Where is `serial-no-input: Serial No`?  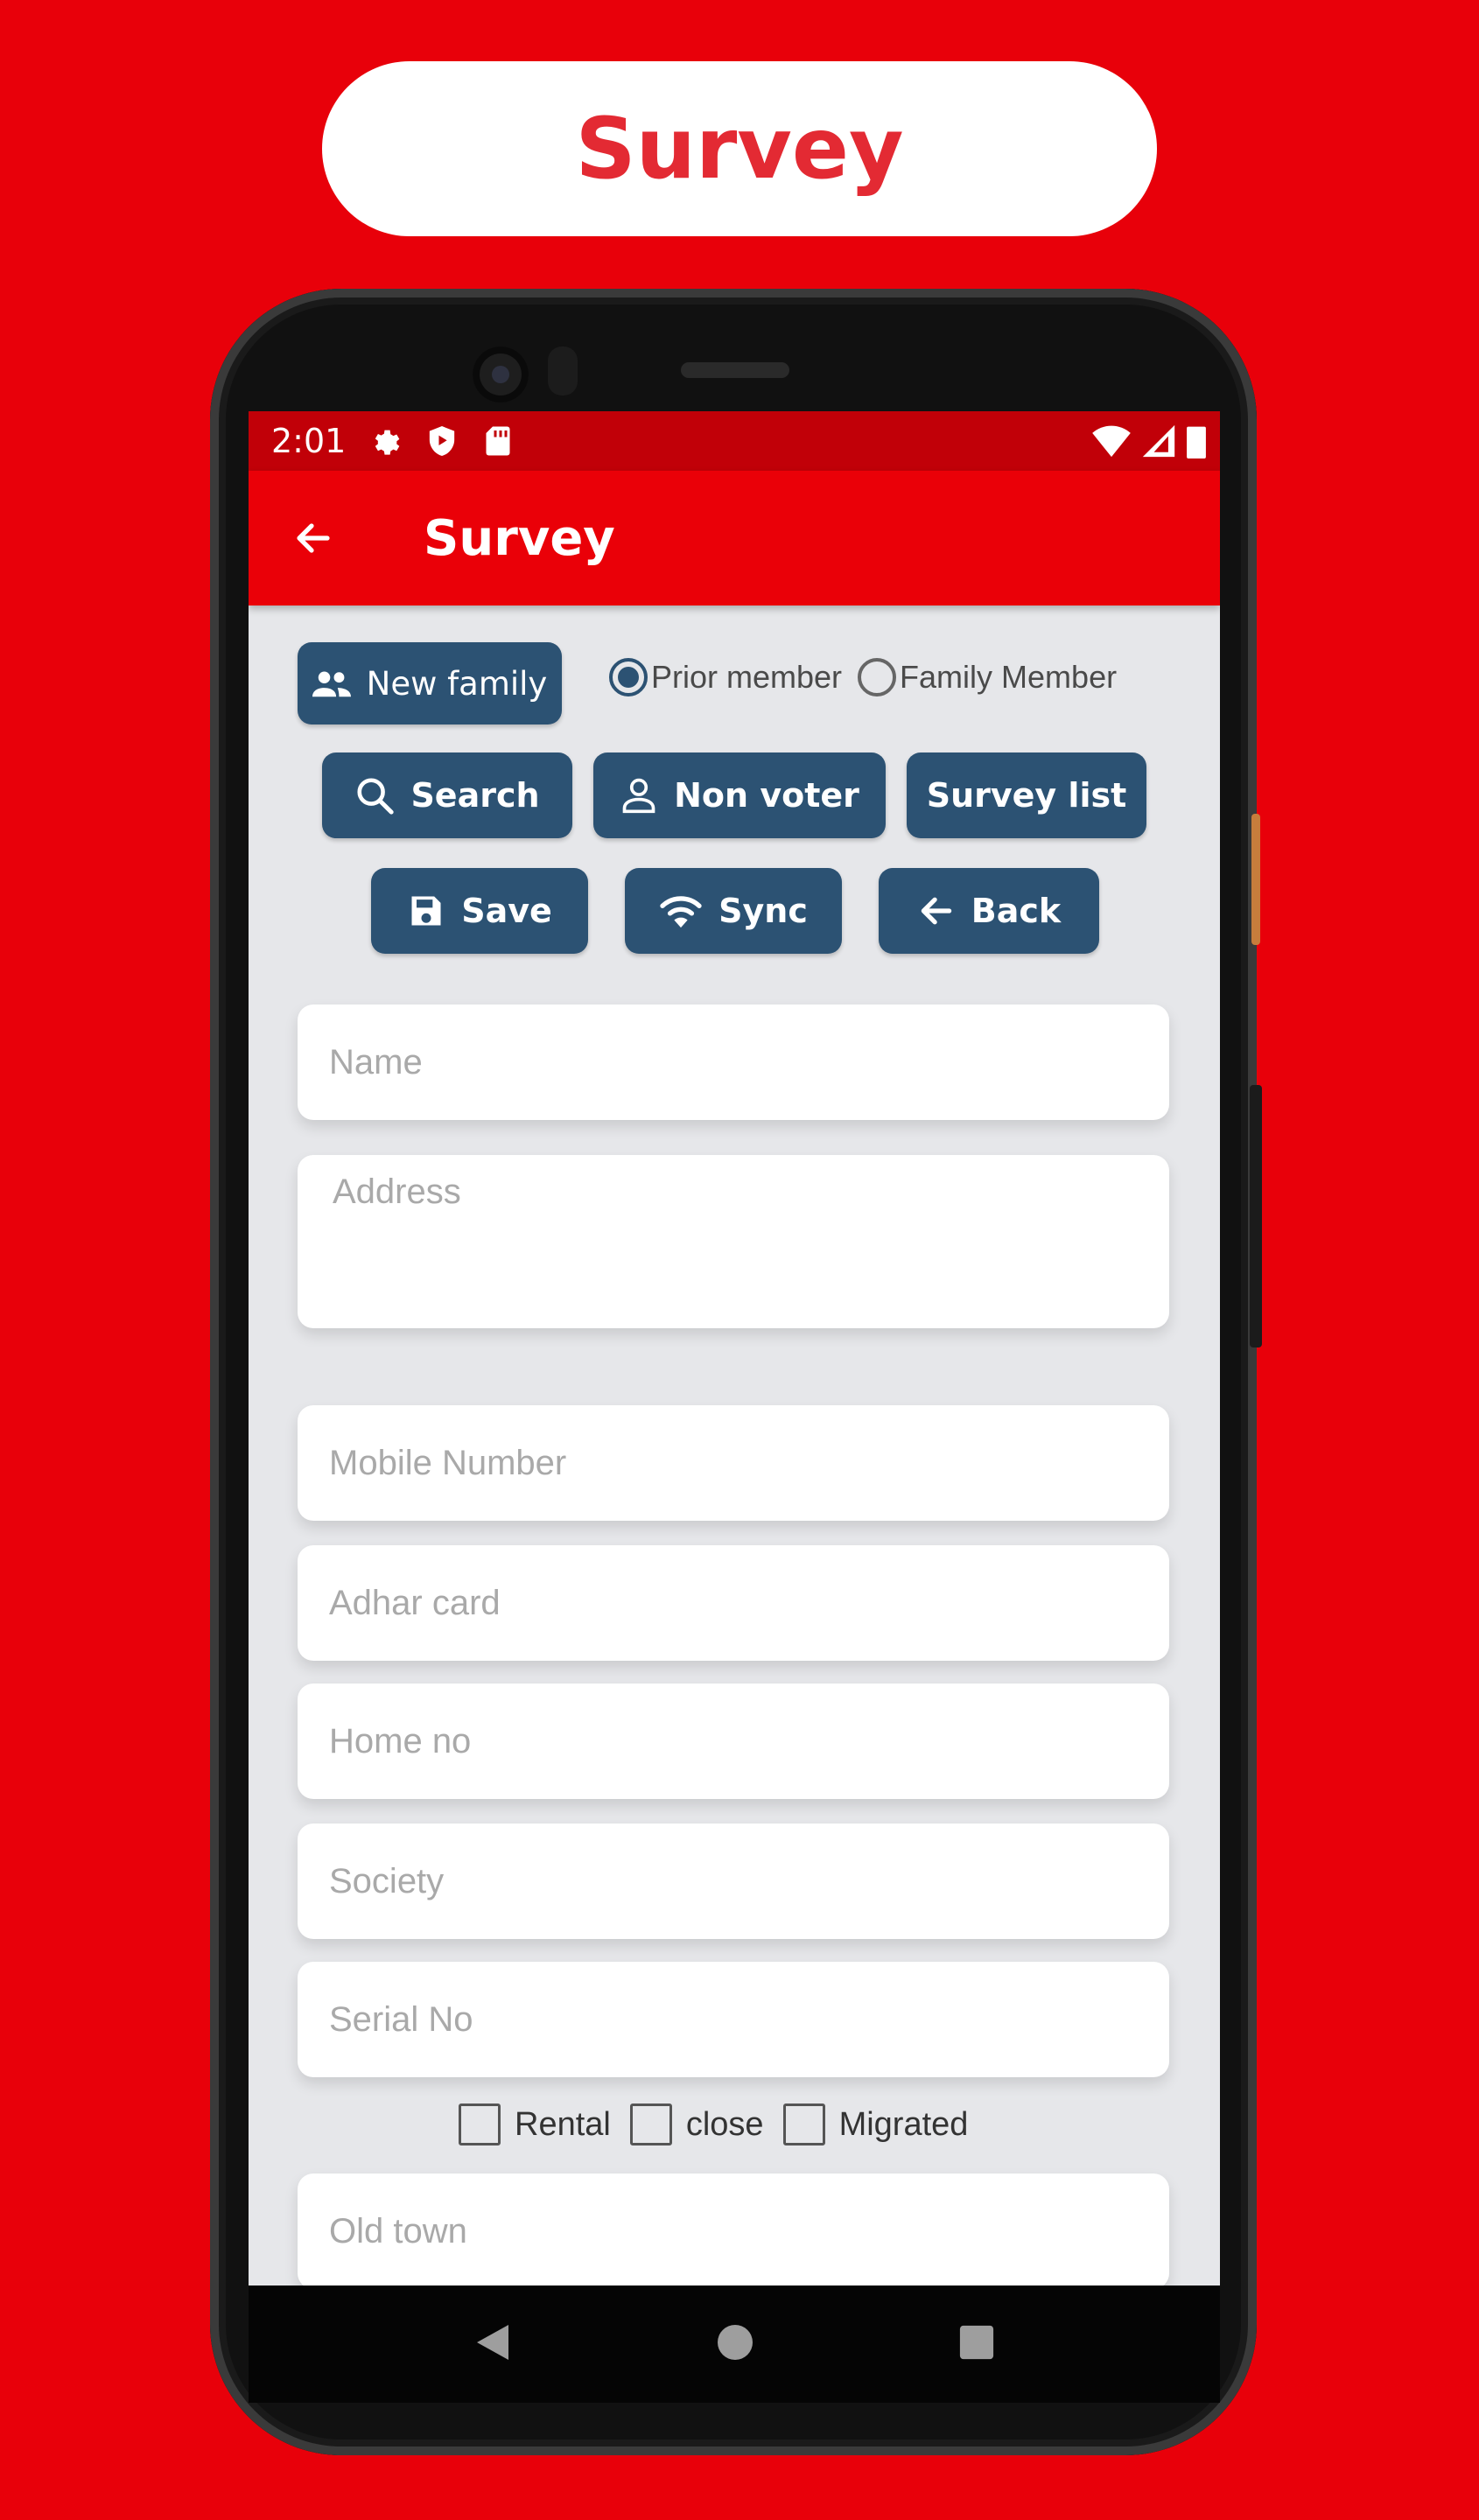
serial-no-input: Serial No is located at coordinates (734, 2019).